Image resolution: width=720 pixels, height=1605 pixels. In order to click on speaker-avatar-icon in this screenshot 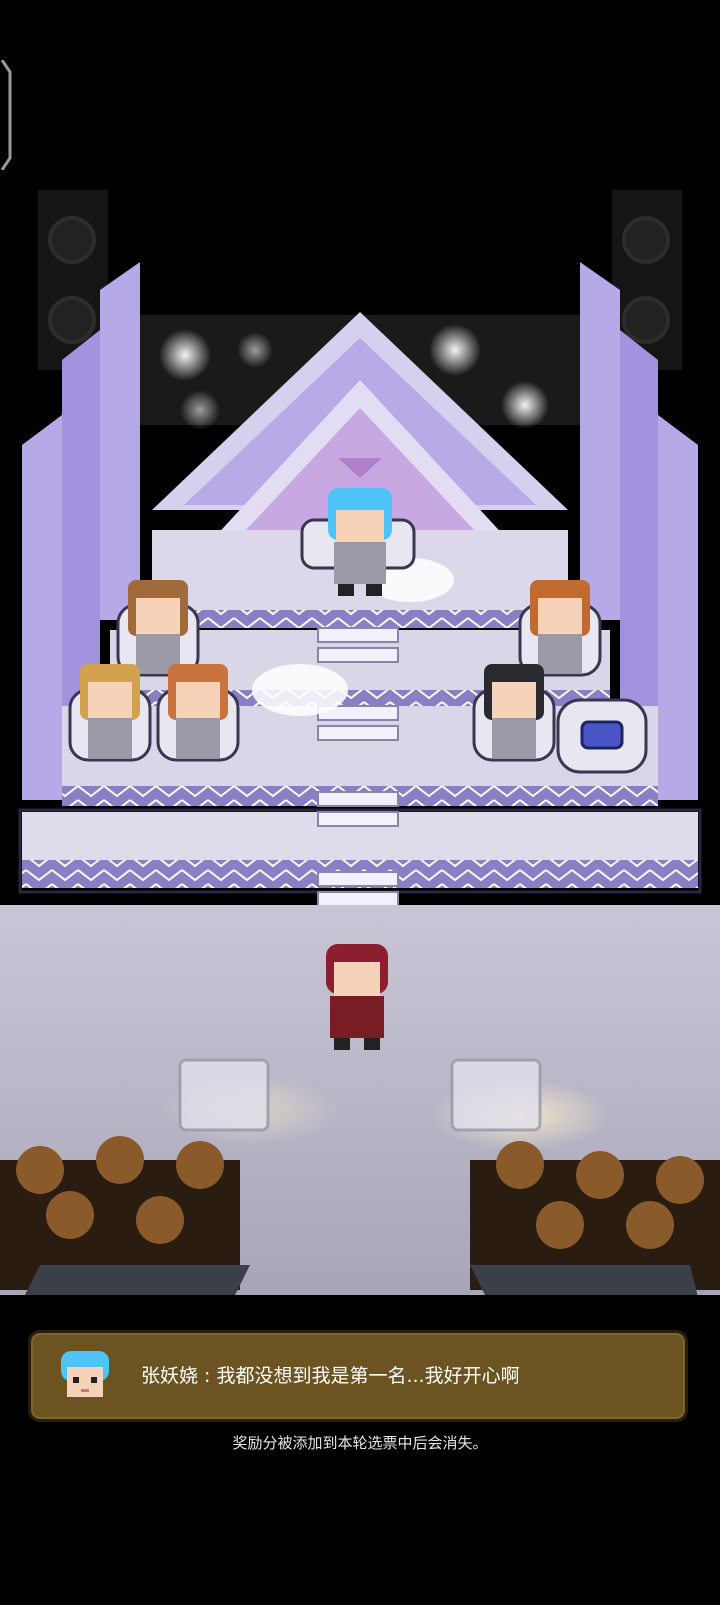, I will do `click(85, 1374)`.